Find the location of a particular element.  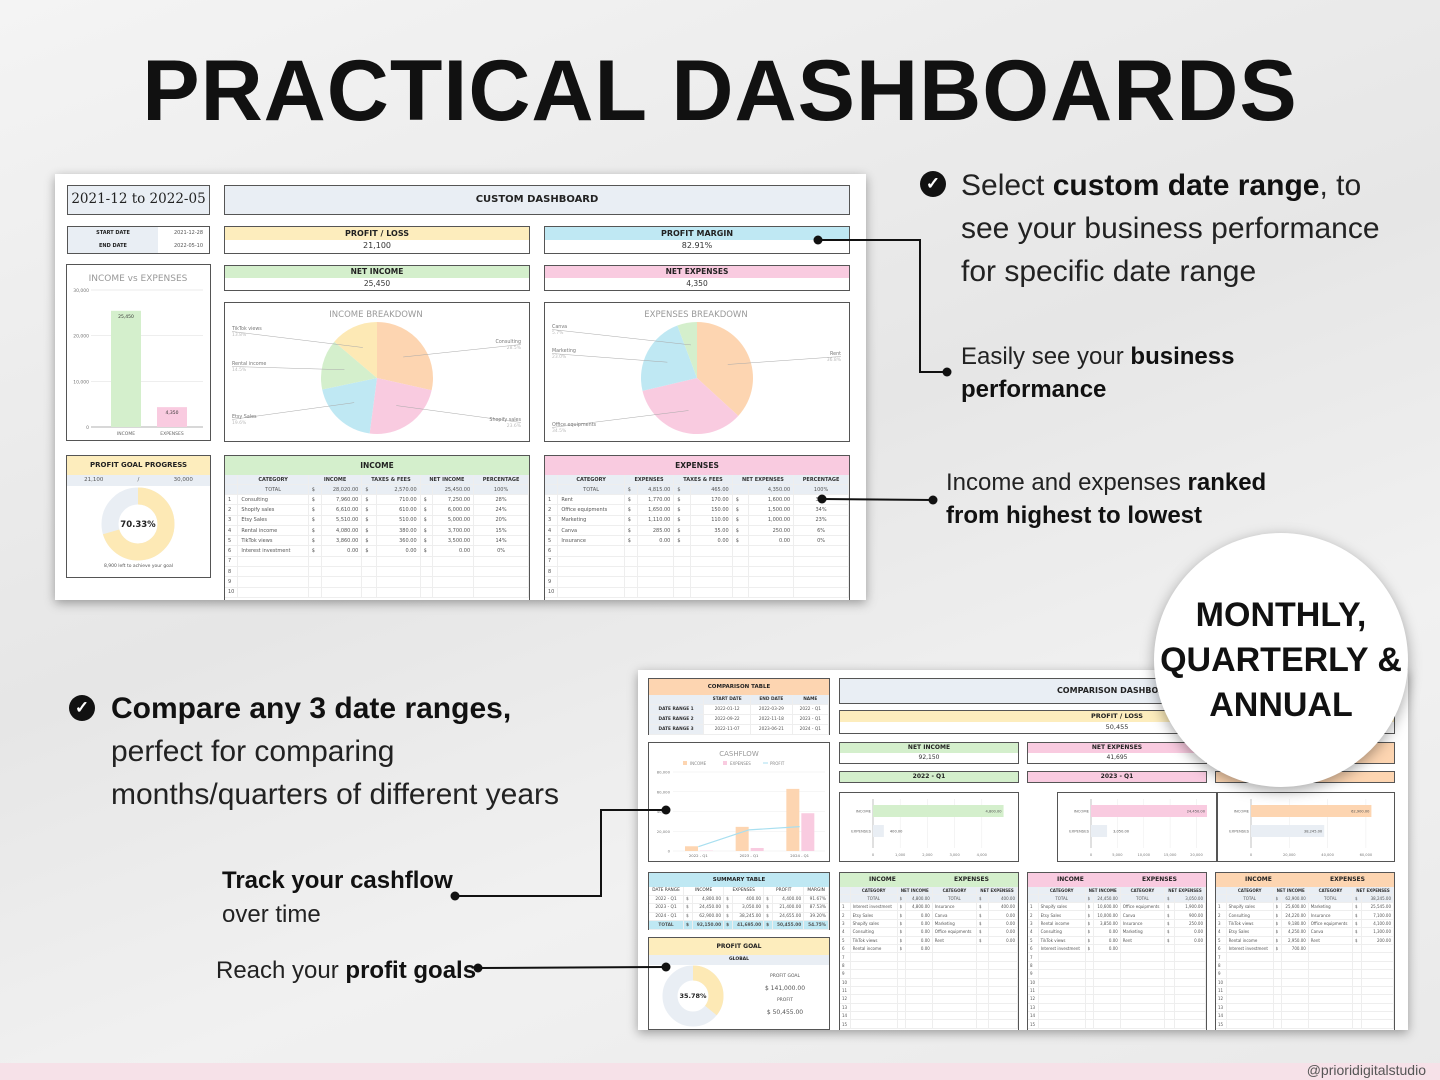

x-tick-label: EXPENSES is located at coordinates (172, 434).